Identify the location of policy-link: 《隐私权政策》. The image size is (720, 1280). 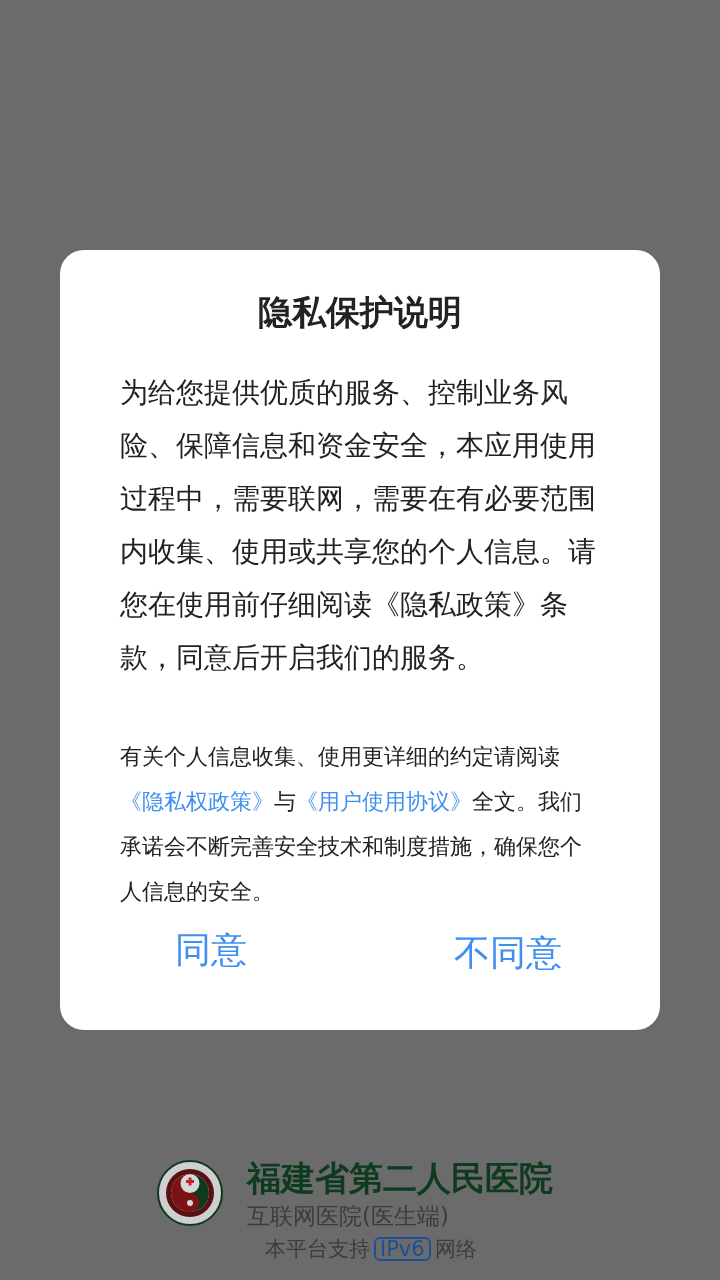
(197, 801).